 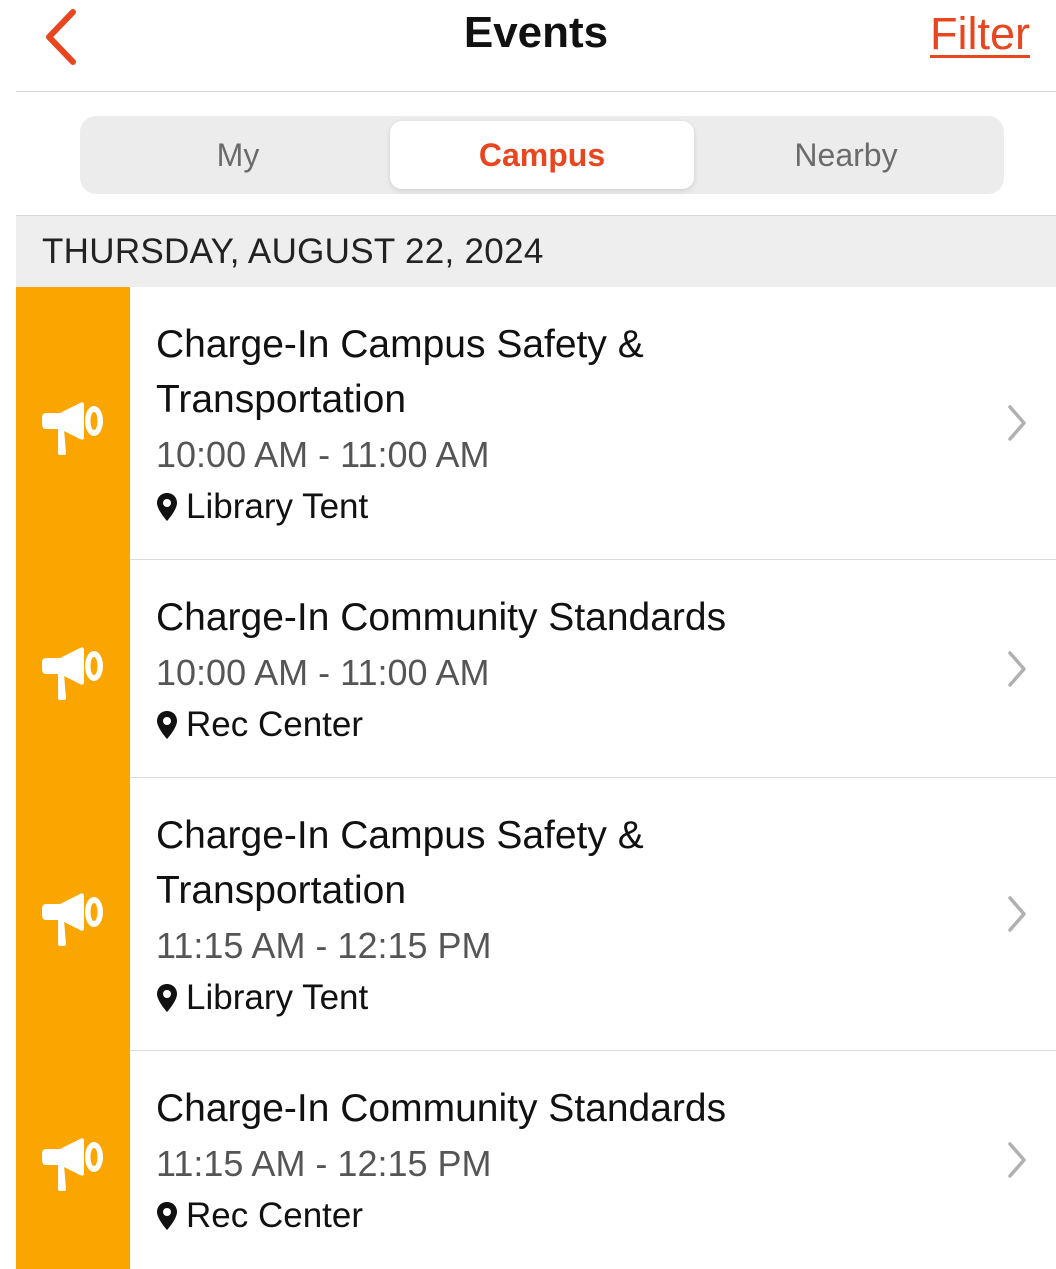 I want to click on segment-campus: Campus, so click(x=542, y=155).